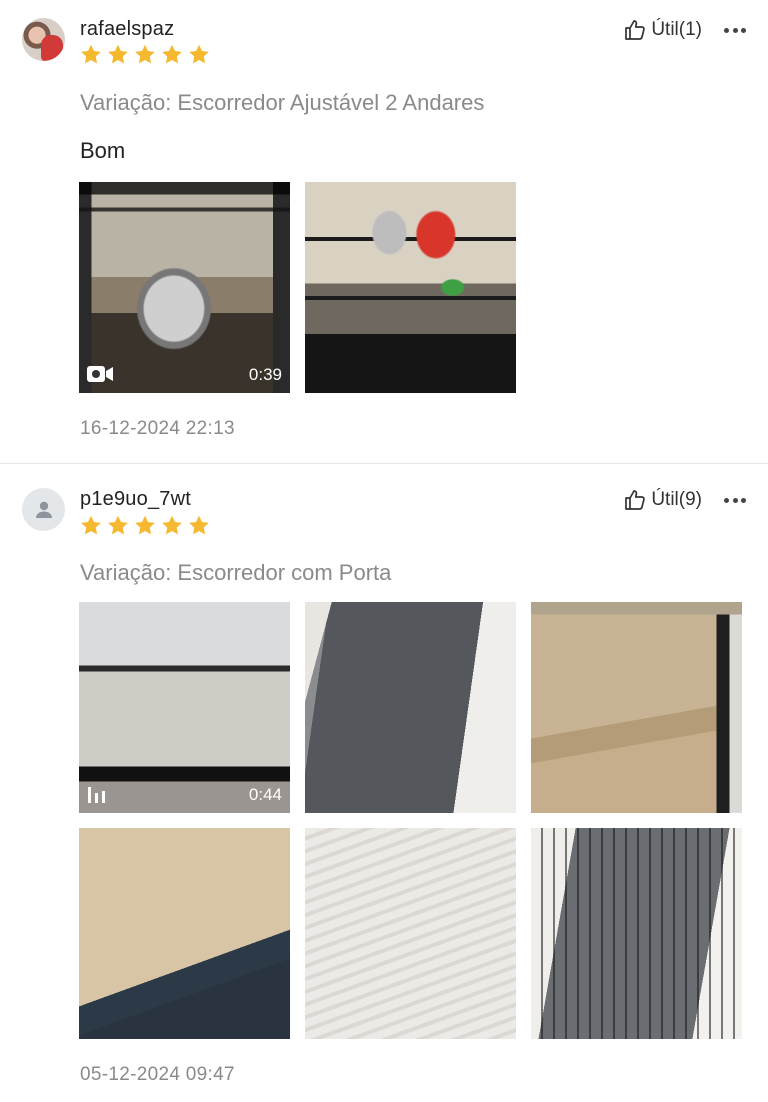 This screenshot has height=1102, width=768. I want to click on useful-label: Útil(1), so click(676, 29).